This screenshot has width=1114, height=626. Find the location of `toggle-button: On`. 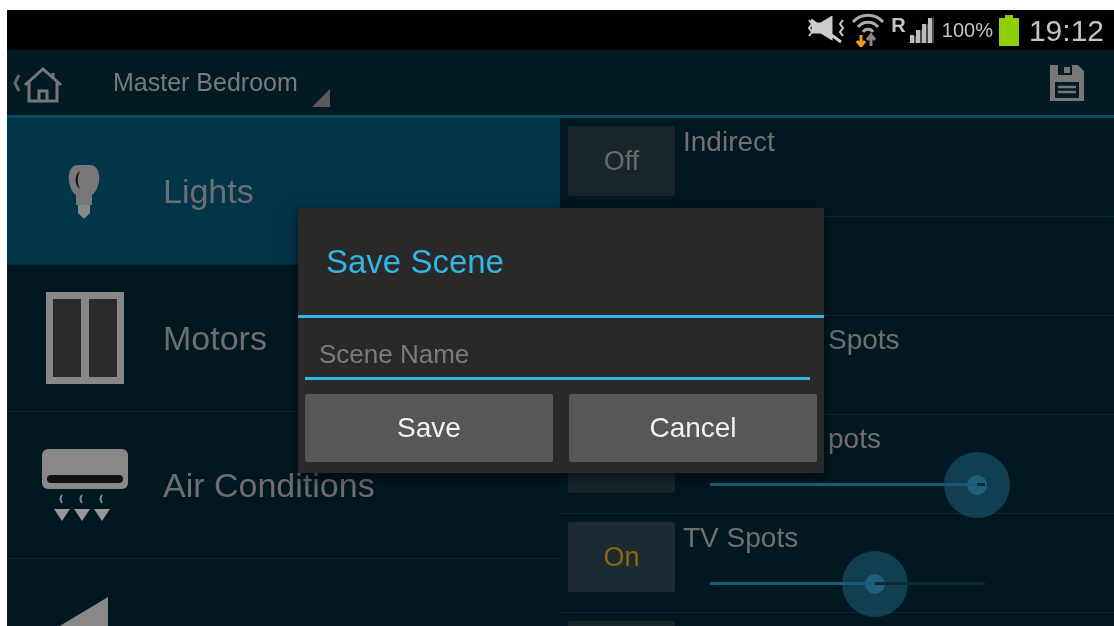

toggle-button: On is located at coordinates (621, 557).